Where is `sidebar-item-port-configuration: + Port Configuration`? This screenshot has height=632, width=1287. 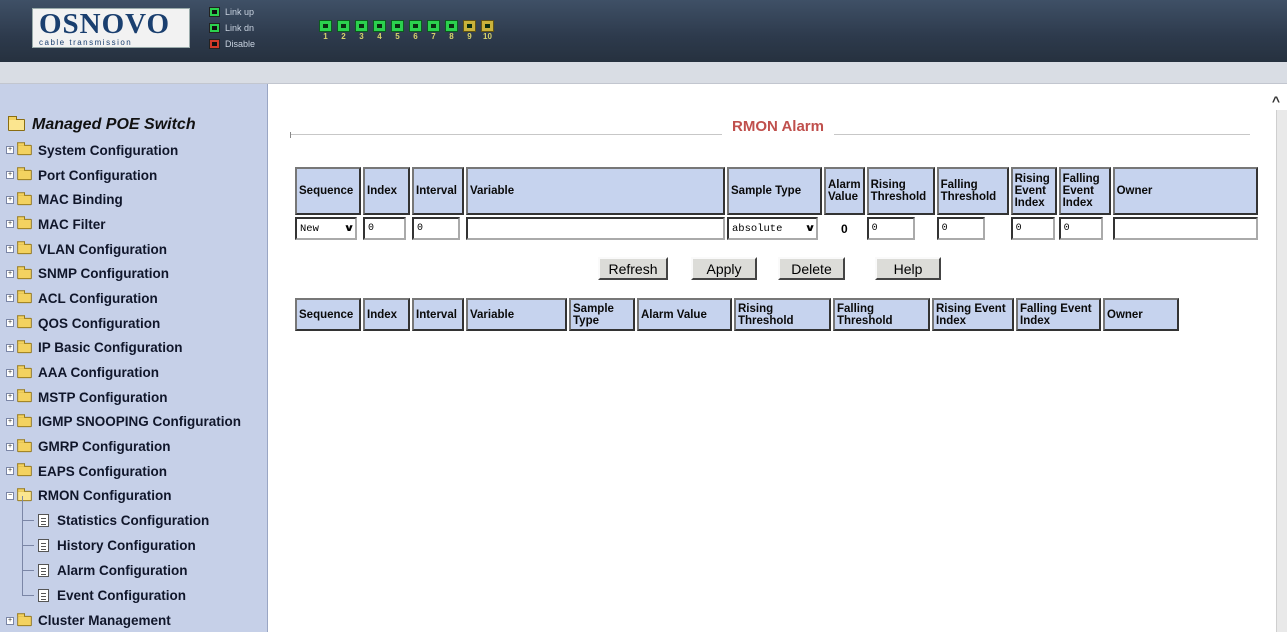 sidebar-item-port-configuration: + Port Configuration is located at coordinates (136, 175).